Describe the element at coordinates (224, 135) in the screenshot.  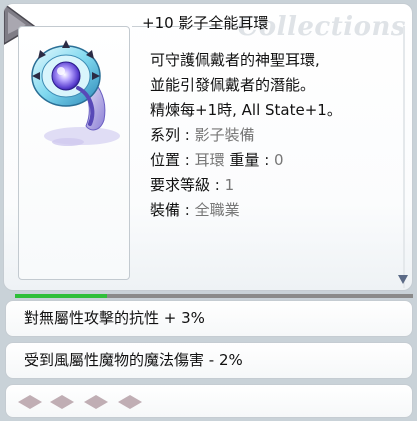
I see `attribute-value: 影子裝備` at that location.